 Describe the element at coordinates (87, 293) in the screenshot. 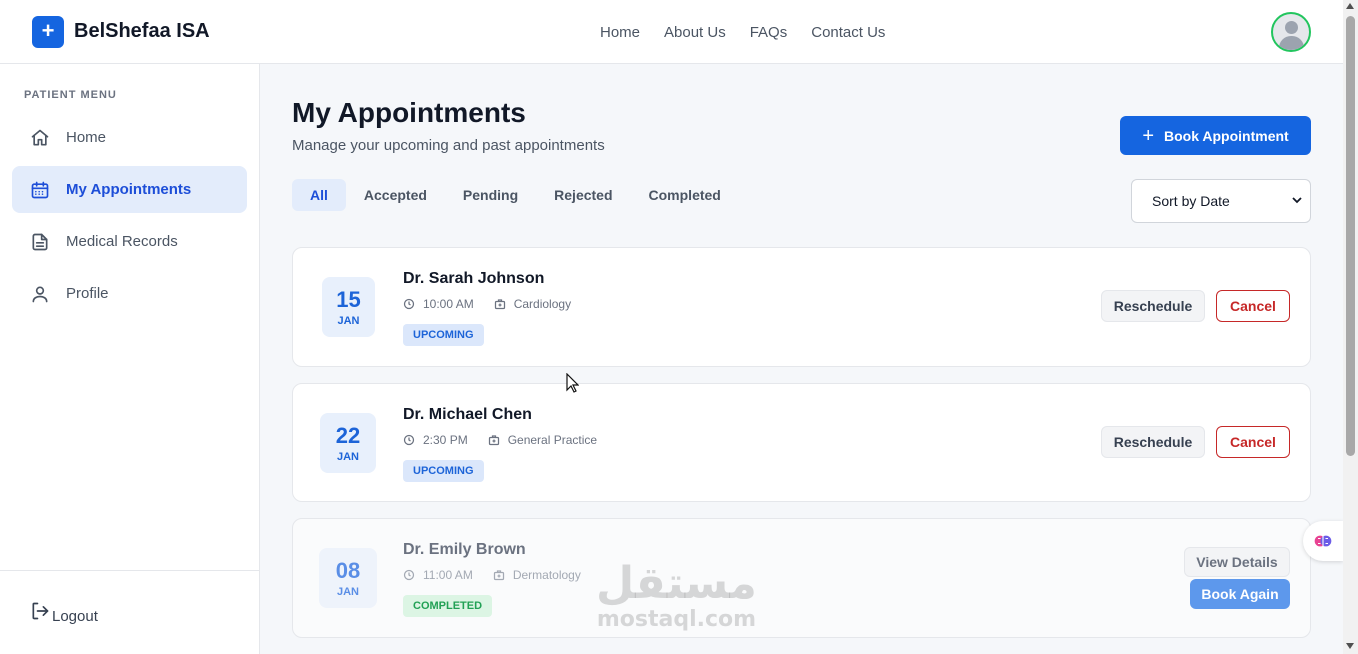

I see `sidebar-item-label: Profile` at that location.